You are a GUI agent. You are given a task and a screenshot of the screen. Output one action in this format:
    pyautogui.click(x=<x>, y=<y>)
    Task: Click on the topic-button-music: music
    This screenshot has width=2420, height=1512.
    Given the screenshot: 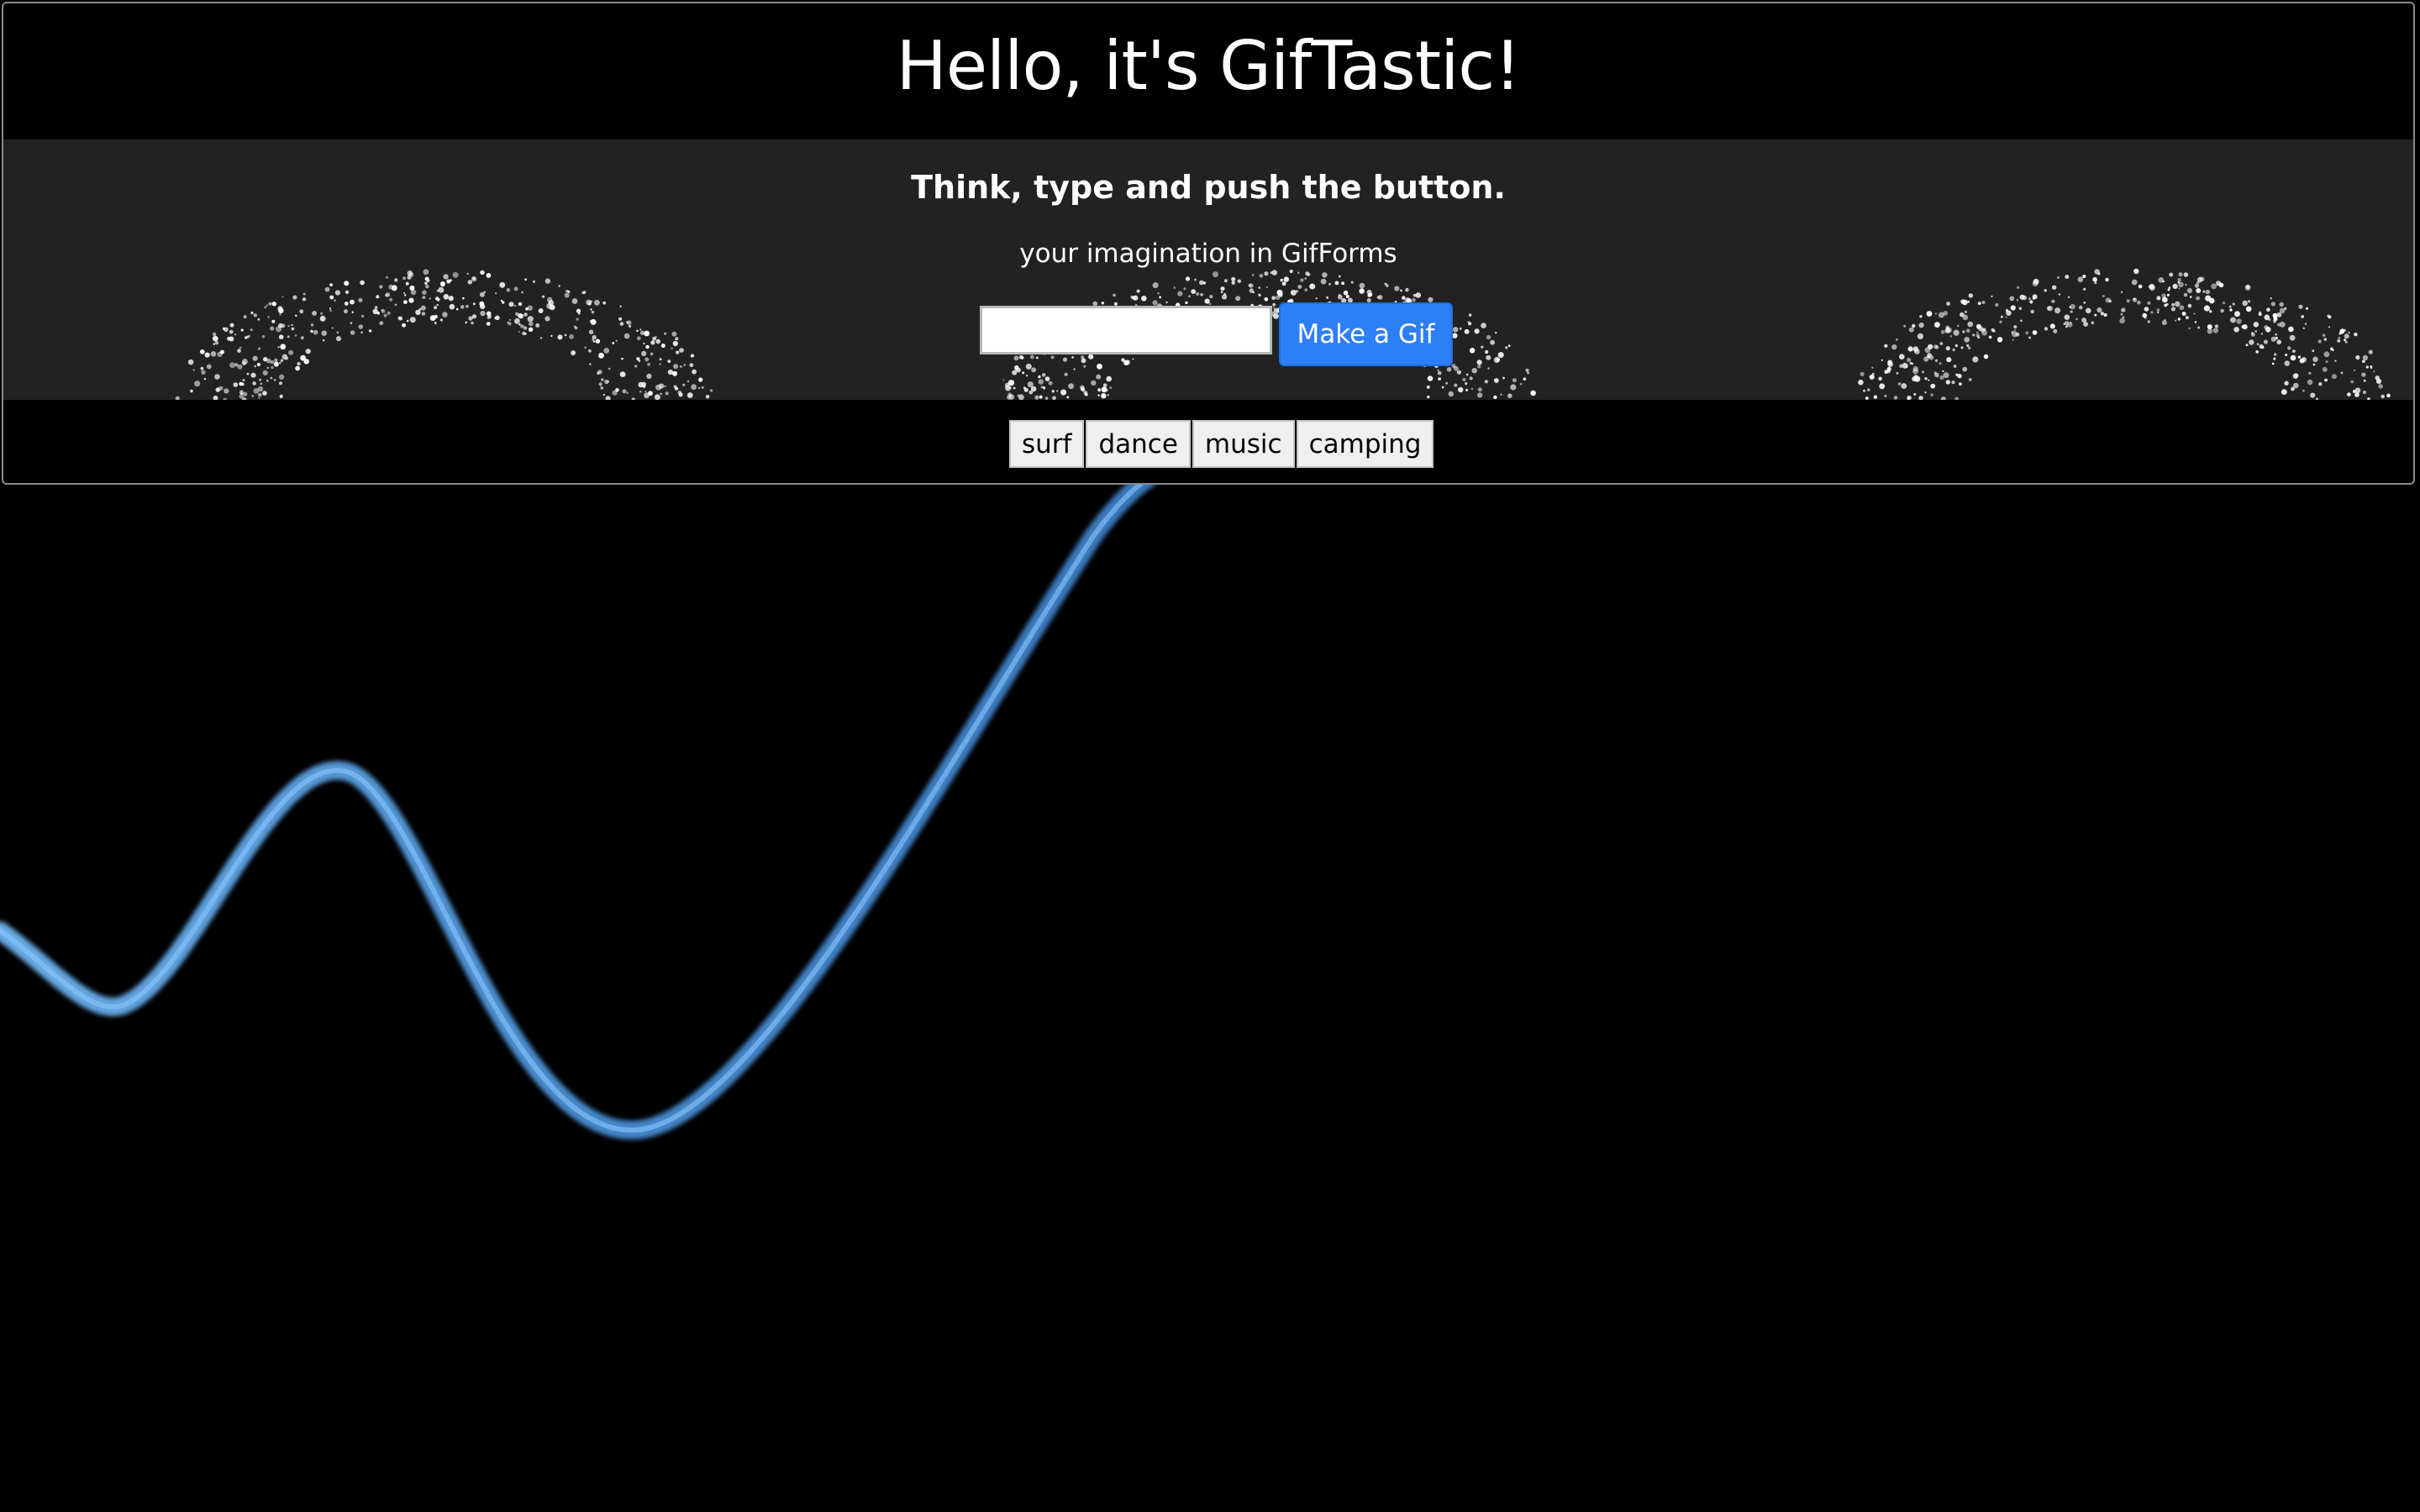 What is the action you would take?
    pyautogui.click(x=1243, y=444)
    